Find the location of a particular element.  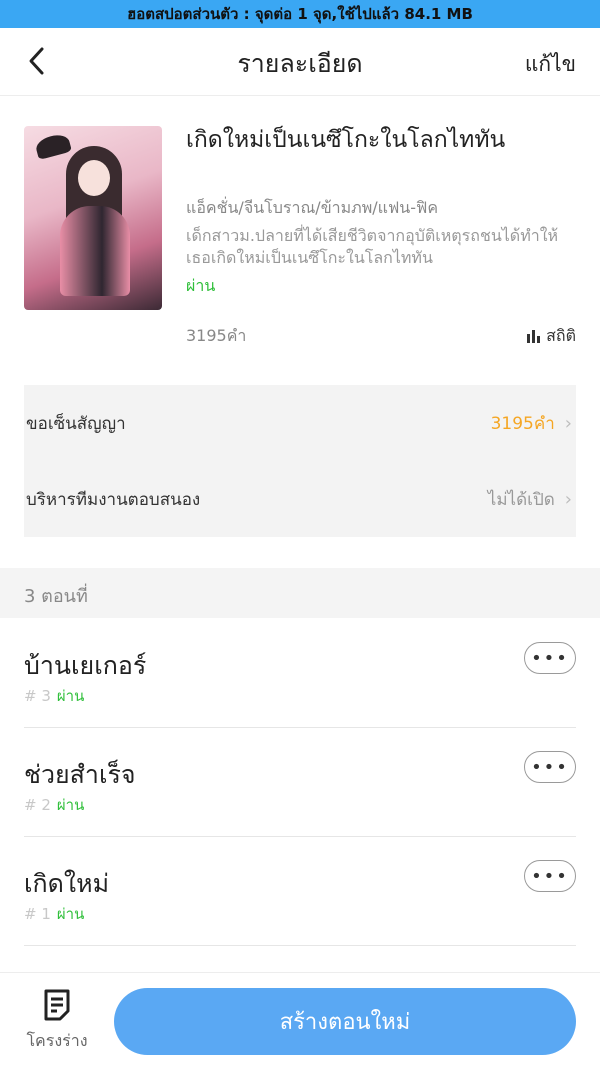

contract-label: ขอเซ็นสัญญา is located at coordinates (76, 423).